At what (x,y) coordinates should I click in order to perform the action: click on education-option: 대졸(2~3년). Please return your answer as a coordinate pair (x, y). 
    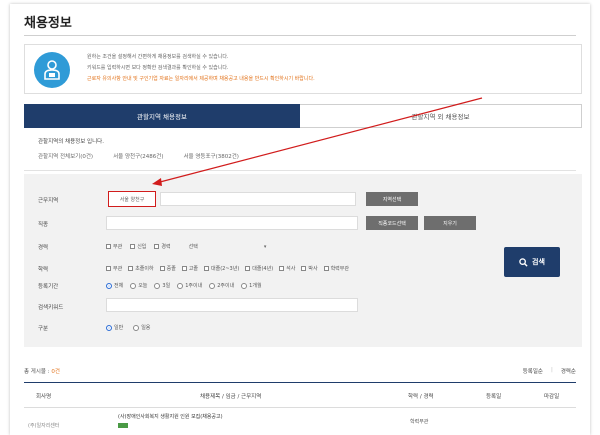
    Looking at the image, I should click on (221, 268).